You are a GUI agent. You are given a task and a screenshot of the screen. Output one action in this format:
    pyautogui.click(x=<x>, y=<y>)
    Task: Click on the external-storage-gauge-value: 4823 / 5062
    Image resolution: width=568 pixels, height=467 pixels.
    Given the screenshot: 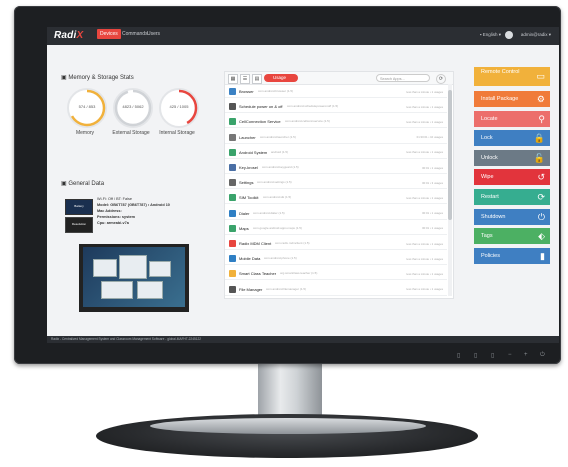 What is the action you would take?
    pyautogui.click(x=133, y=106)
    